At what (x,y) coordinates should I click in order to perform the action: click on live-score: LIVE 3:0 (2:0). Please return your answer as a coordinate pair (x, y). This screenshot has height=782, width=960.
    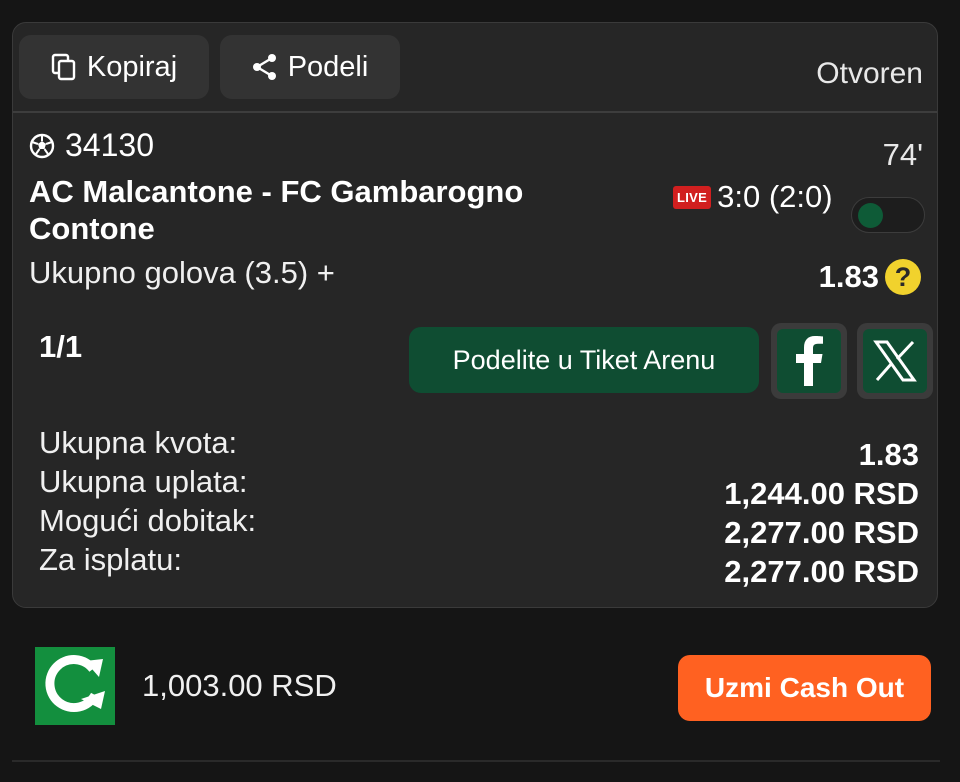
    Looking at the image, I should click on (753, 197).